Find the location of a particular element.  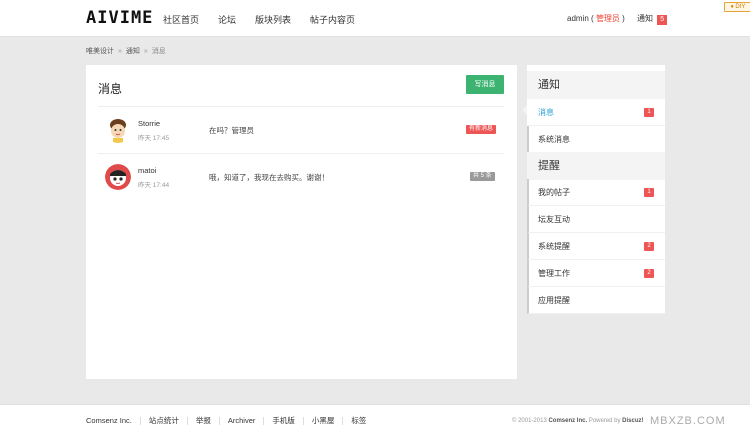

sidebar-item-app-reminders: 应用提醒 is located at coordinates (596, 300).